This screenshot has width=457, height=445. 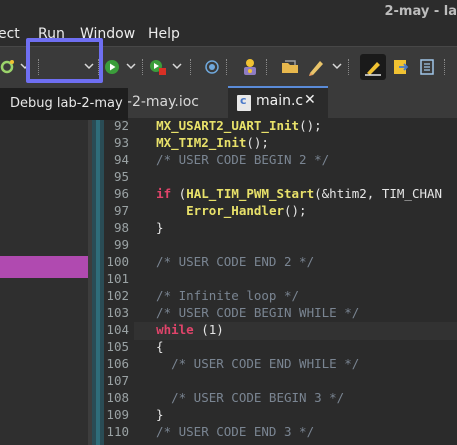 What do you see at coordinates (299, 263) in the screenshot?
I see `code-line: /* USER CODE END 2 */` at bounding box center [299, 263].